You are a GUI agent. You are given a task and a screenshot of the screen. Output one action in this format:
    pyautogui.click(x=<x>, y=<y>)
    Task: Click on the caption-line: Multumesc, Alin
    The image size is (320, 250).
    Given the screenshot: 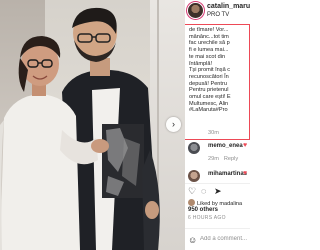 What is the action you would take?
    pyautogui.click(x=209, y=103)
    